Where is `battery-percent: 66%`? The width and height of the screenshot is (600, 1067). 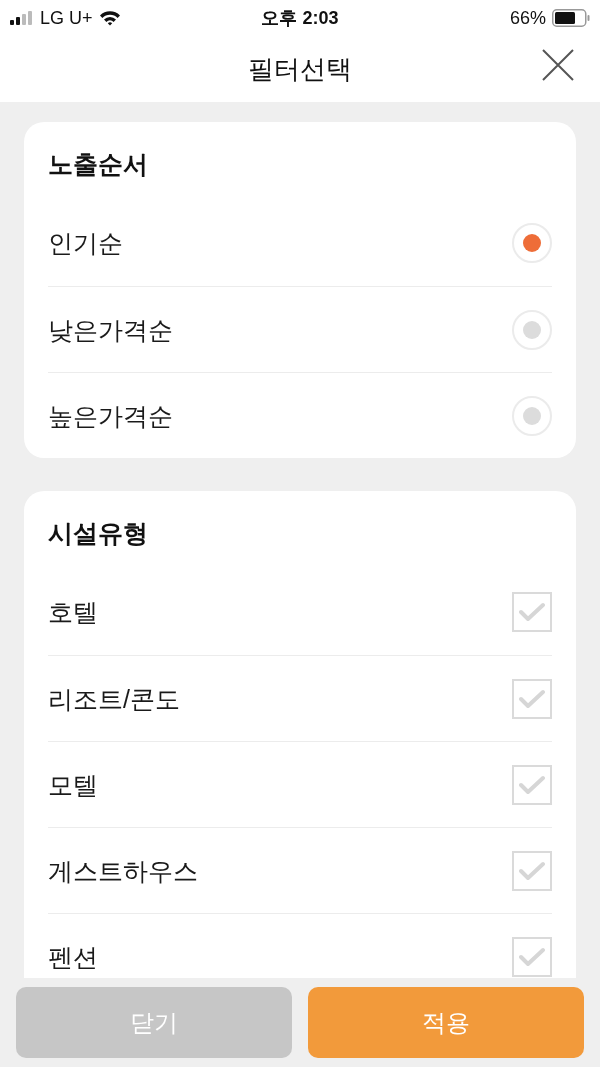 battery-percent: 66% is located at coordinates (527, 18).